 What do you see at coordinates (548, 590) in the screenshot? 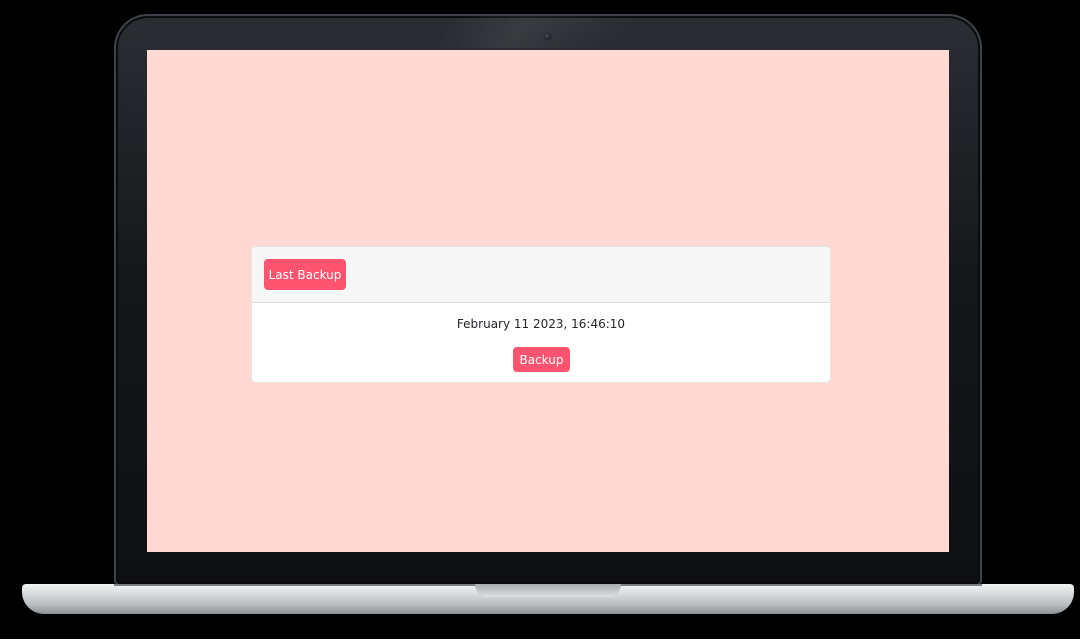
I see `laptop-base-notch` at bounding box center [548, 590].